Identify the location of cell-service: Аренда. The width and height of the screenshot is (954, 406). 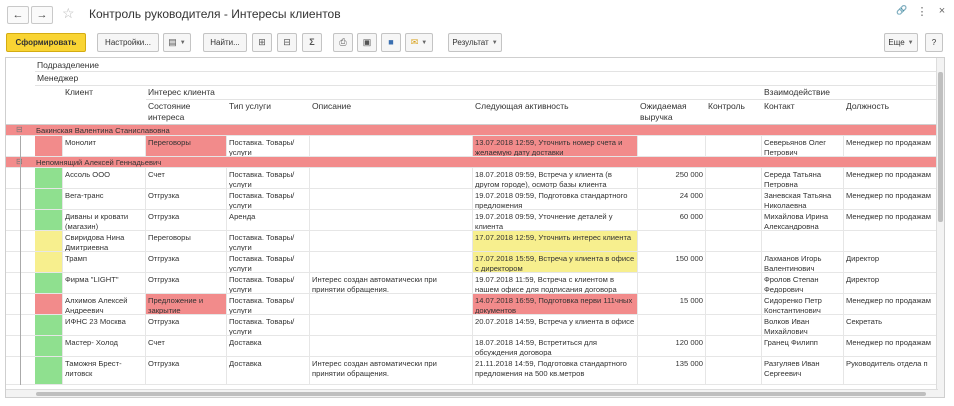
(268, 220).